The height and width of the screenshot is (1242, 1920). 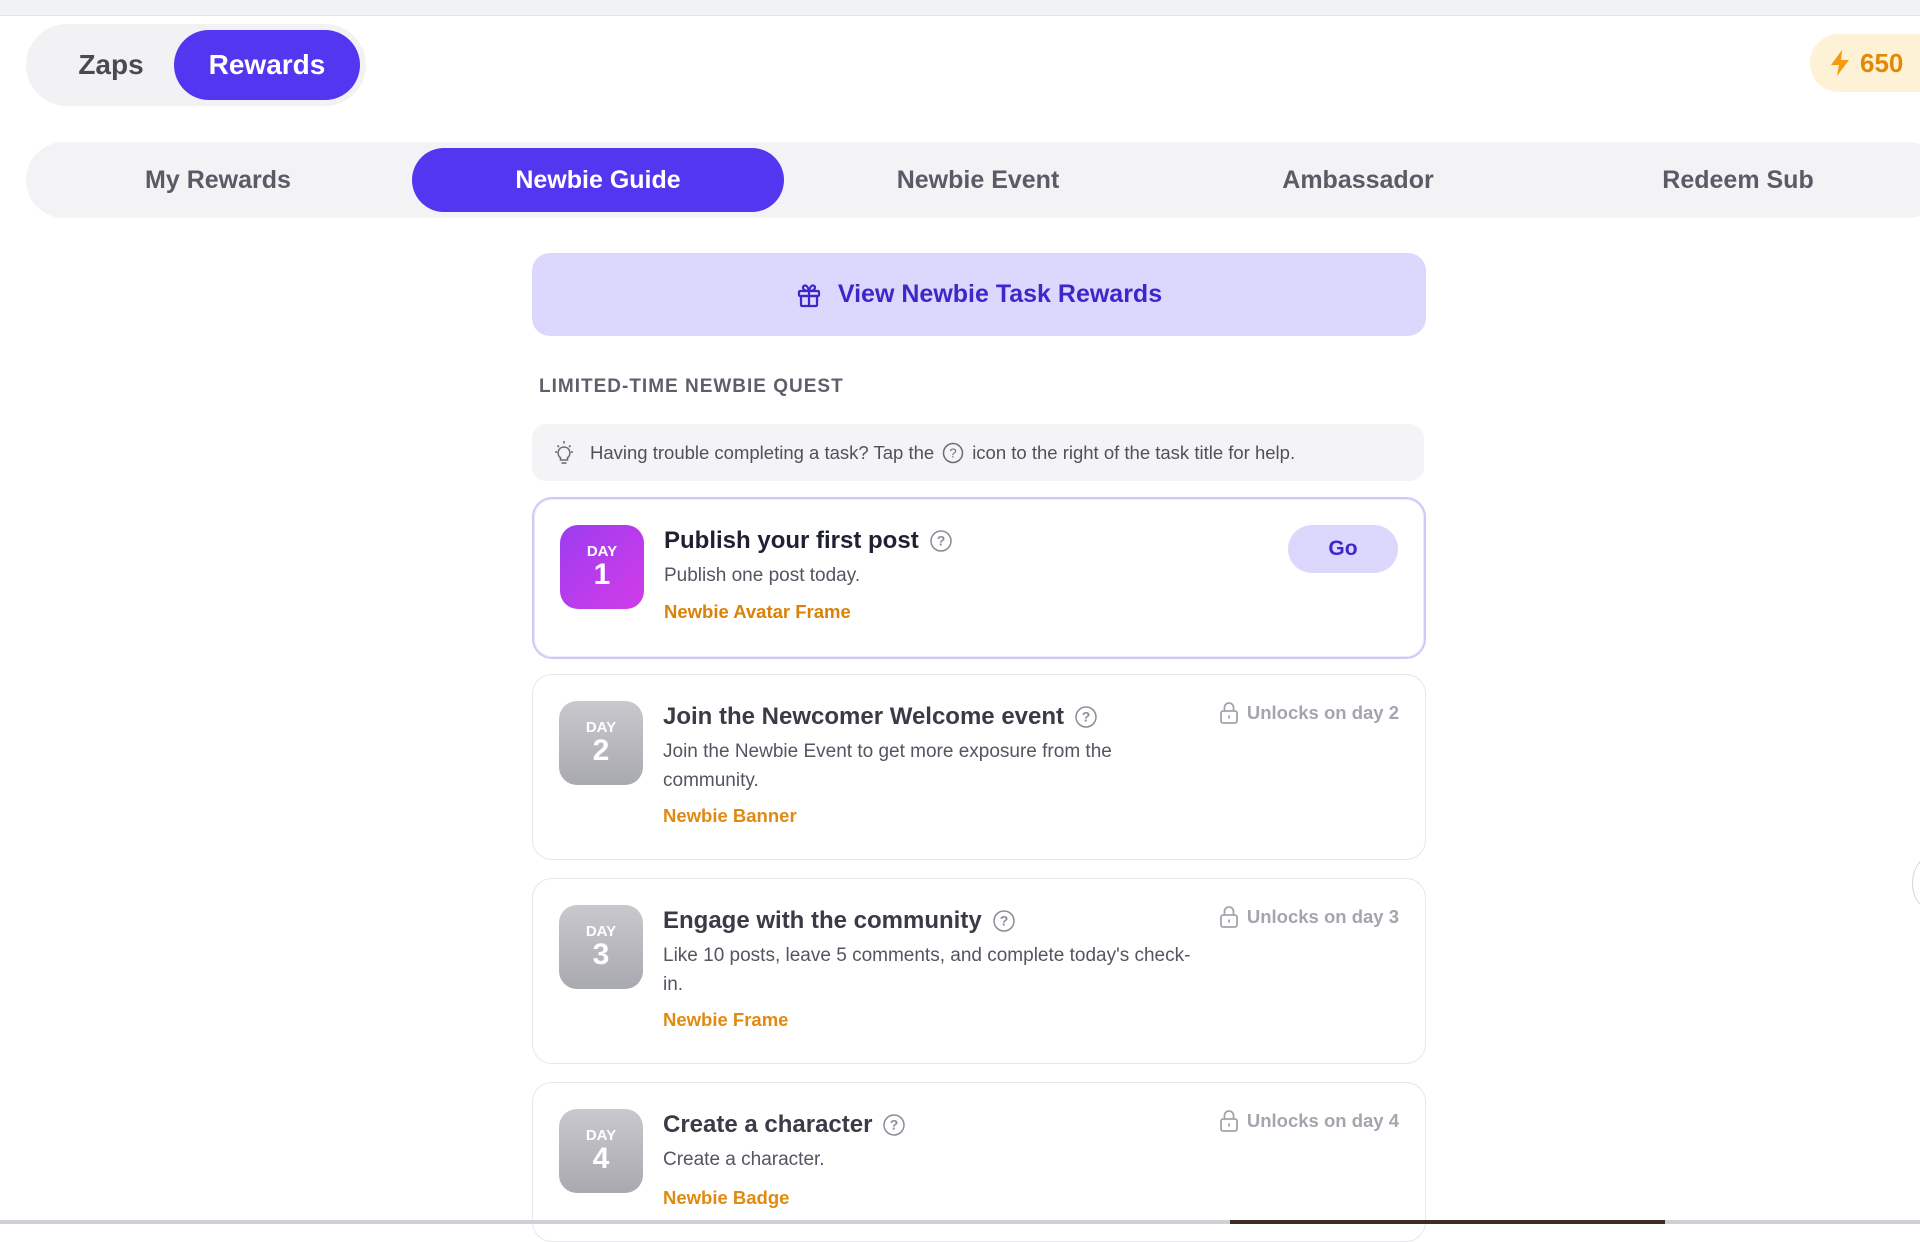 I want to click on balance-value: 650, so click(x=1882, y=62).